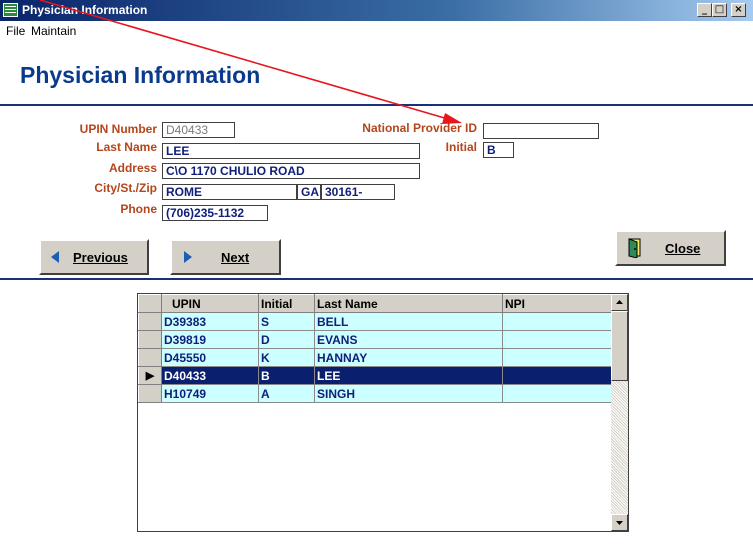  Describe the element at coordinates (286, 357) in the screenshot. I see `cell-initial: K` at that location.